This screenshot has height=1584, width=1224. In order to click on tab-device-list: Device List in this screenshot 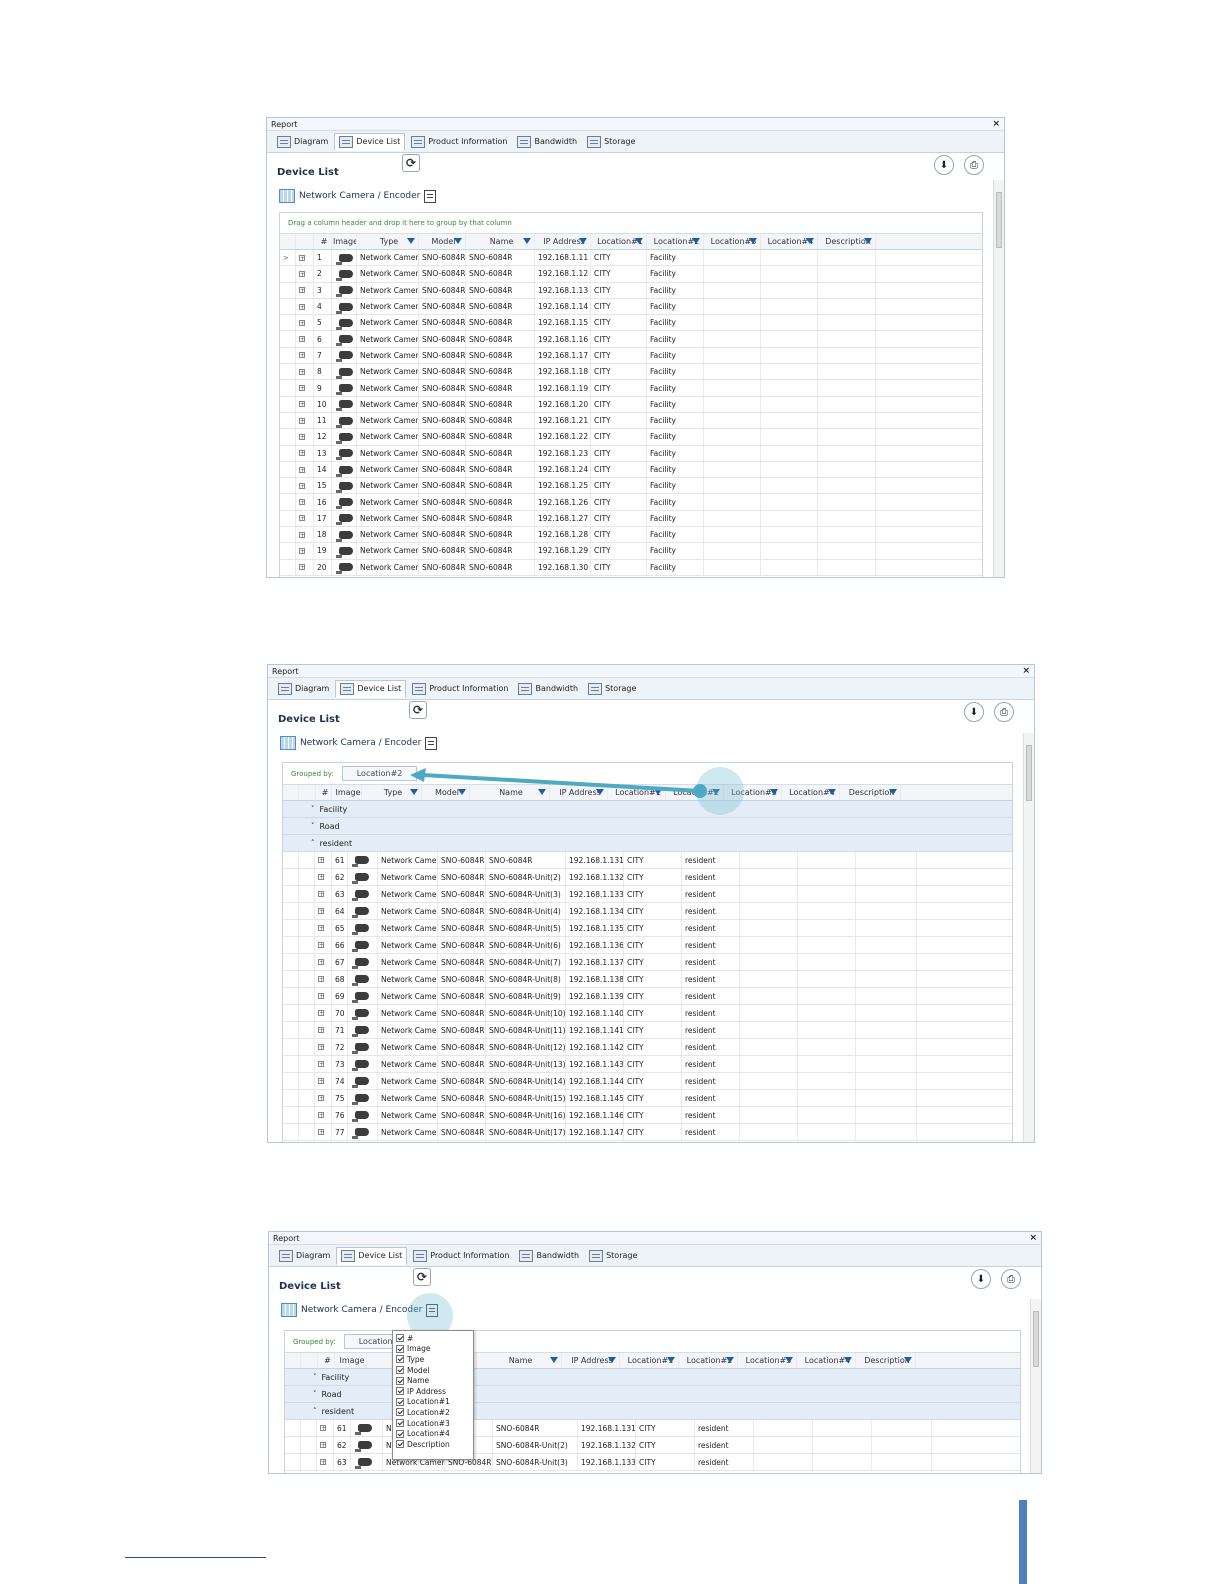, I will do `click(370, 141)`.